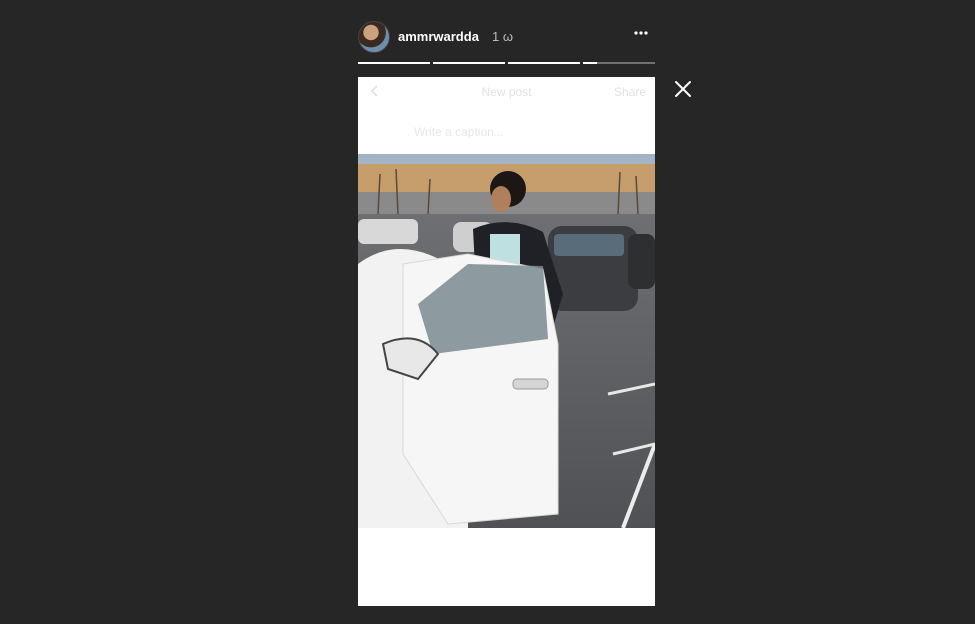 The width and height of the screenshot is (975, 624). What do you see at coordinates (502, 36) in the screenshot?
I see `post-timestamp: 1 ω` at bounding box center [502, 36].